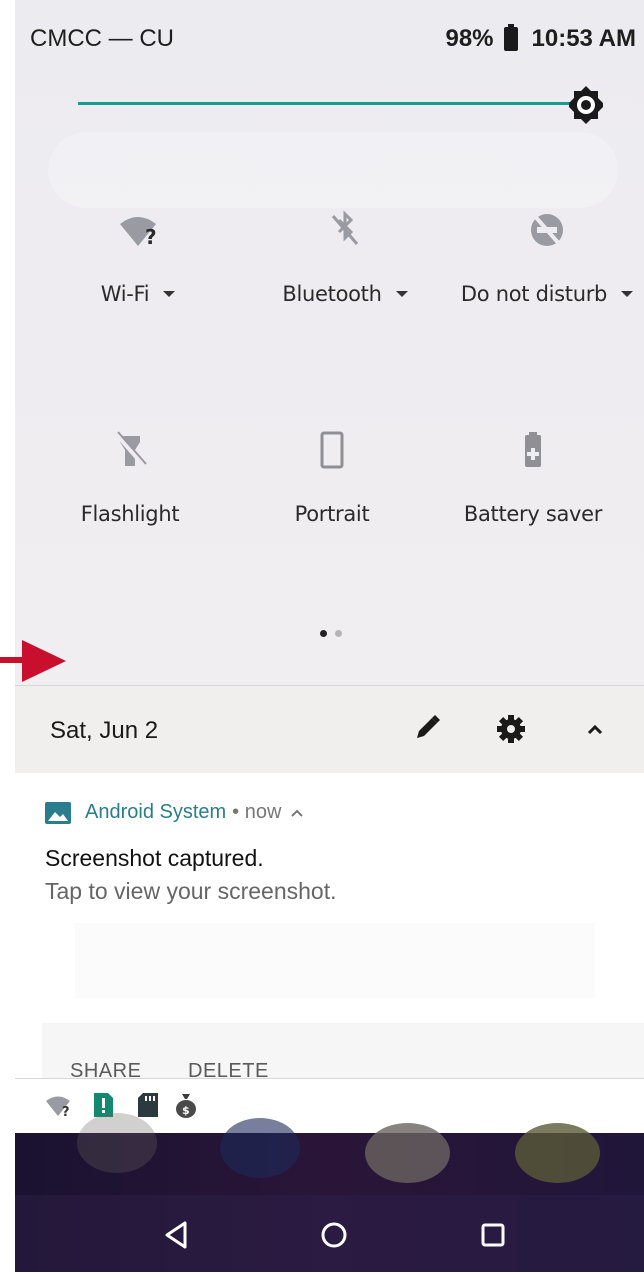 The image size is (644, 1272). I want to click on carrier-name: CMCC — CU, so click(102, 38).